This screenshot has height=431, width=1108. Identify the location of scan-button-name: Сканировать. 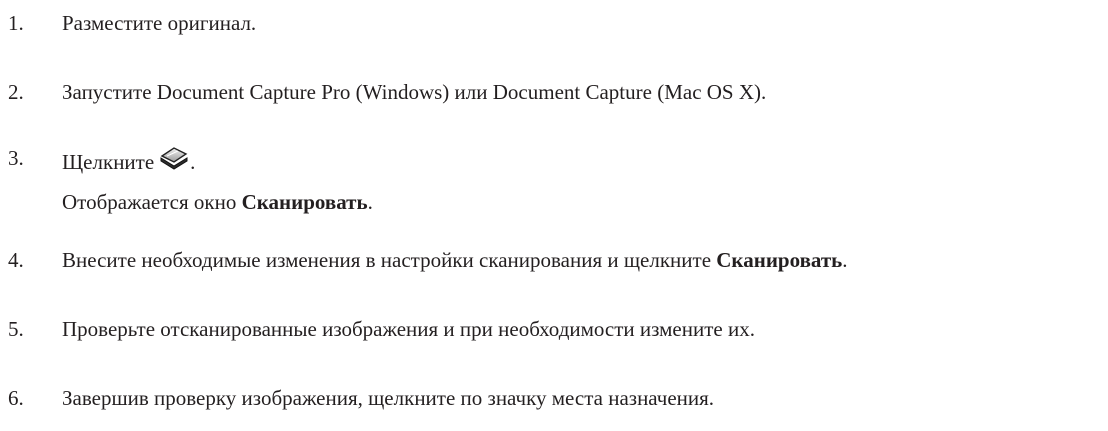
(779, 260).